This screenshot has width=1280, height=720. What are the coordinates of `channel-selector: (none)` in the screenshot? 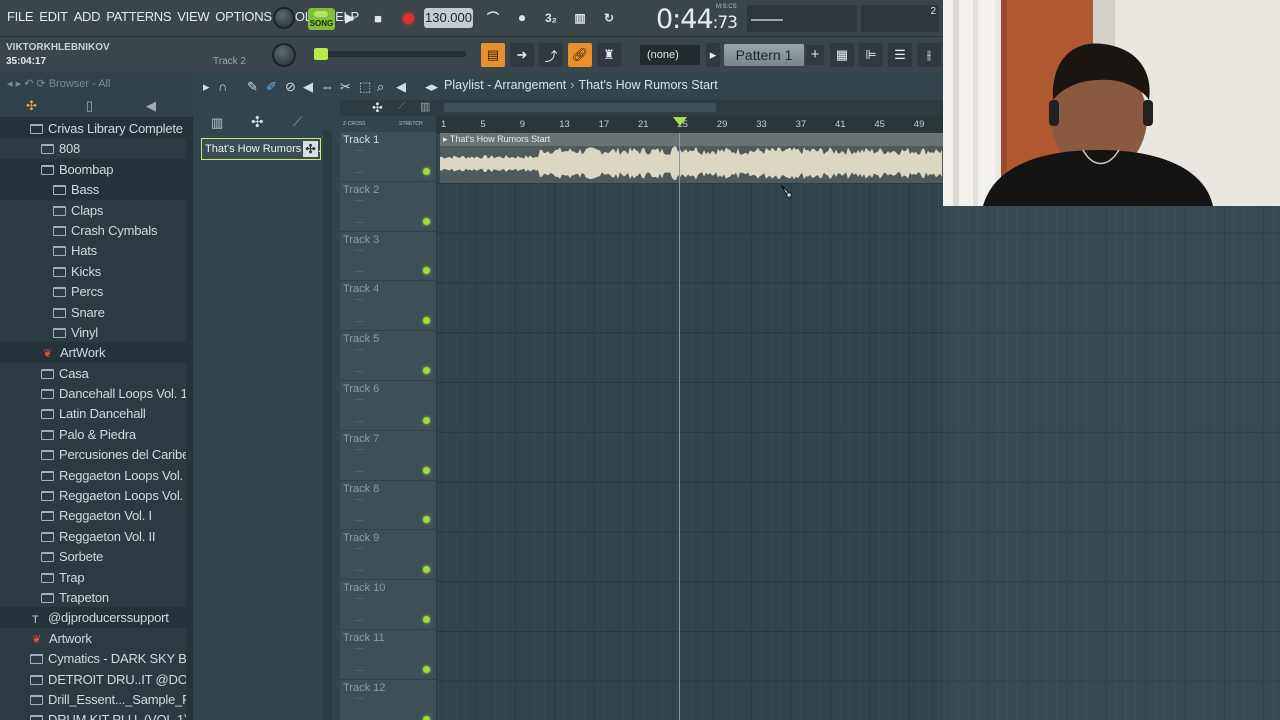 It's located at (670, 55).